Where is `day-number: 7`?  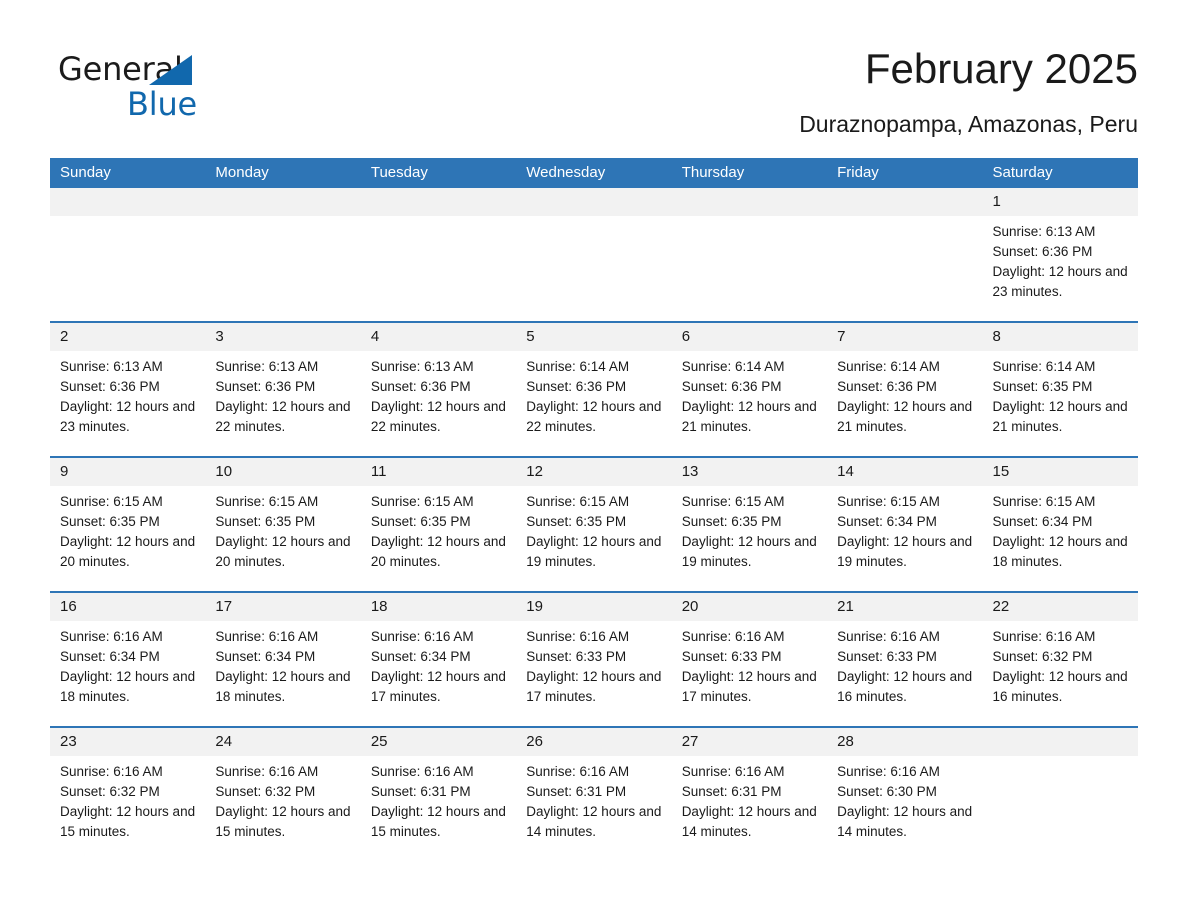 day-number: 7 is located at coordinates (905, 337).